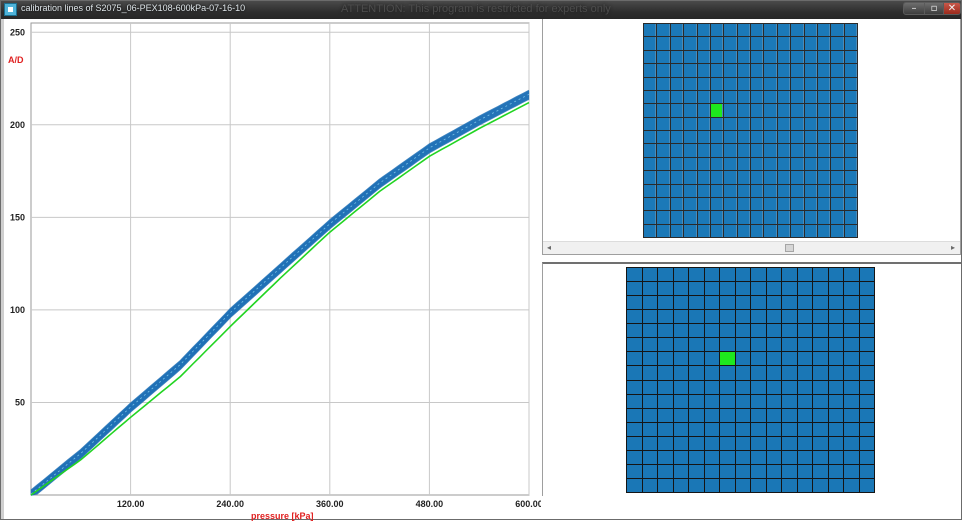 The height and width of the screenshot is (521, 962). What do you see at coordinates (751, 247) in the screenshot?
I see `horizontal-scrollbar: ◂ ▸` at bounding box center [751, 247].